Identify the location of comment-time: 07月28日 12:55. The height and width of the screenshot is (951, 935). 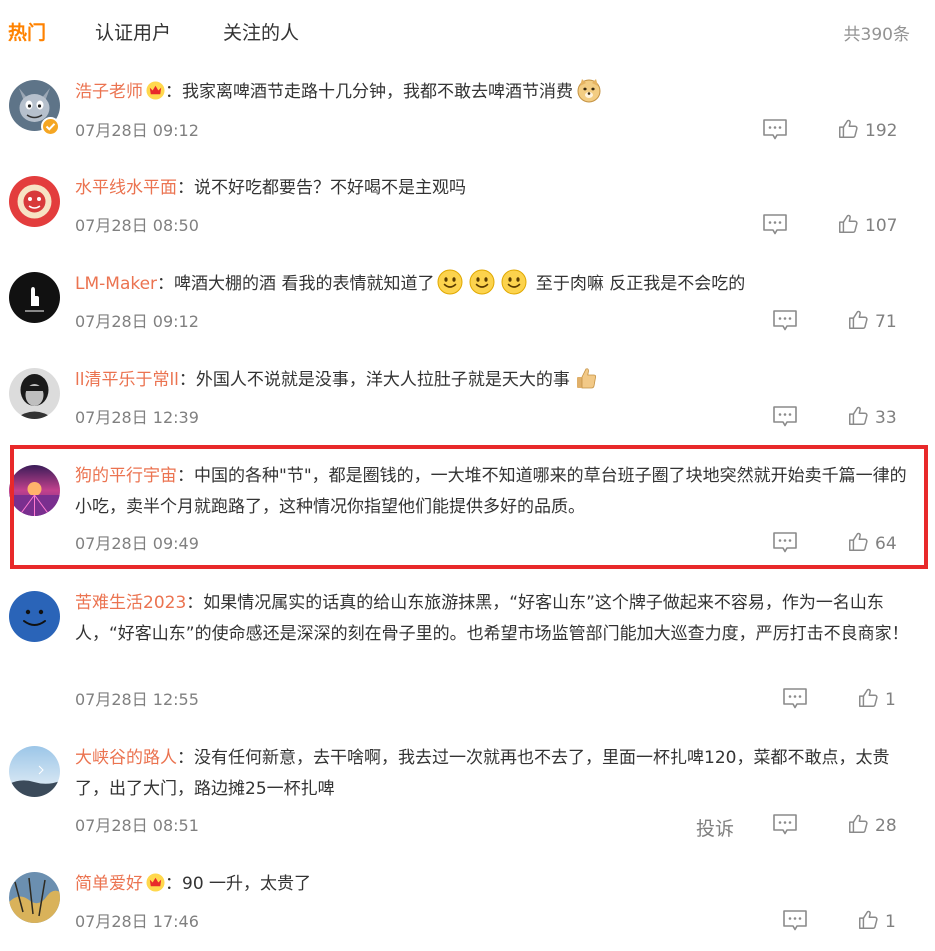
(137, 699).